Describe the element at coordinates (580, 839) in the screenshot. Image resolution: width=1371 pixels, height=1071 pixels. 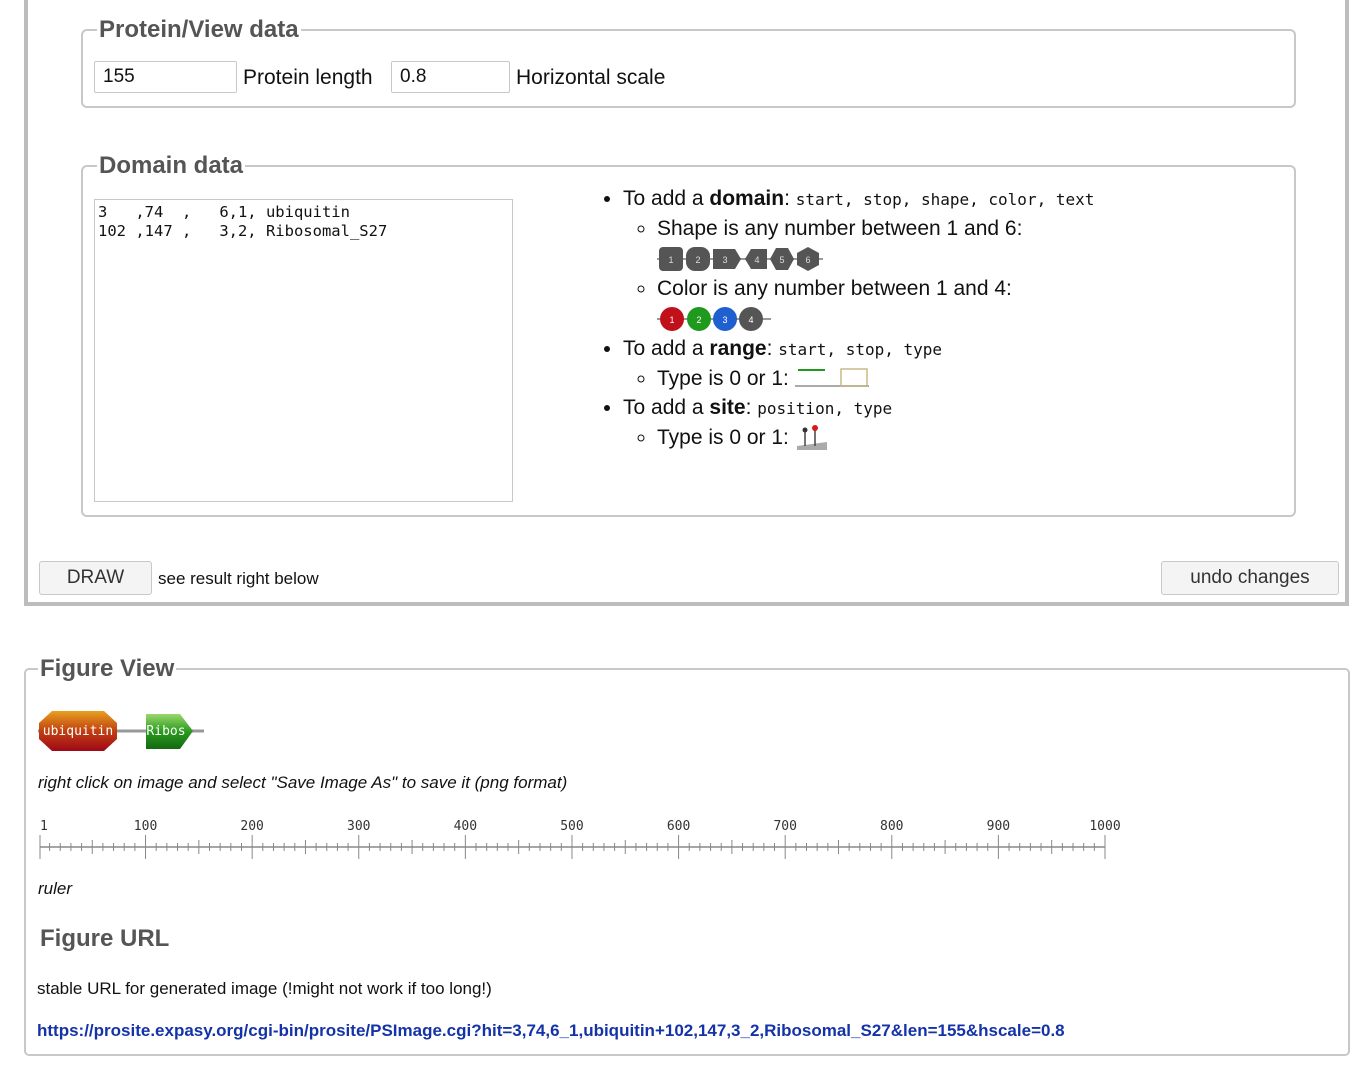
I see `ruler-image: 1 100 200 300 400 500 600 700 800 900 1000` at that location.